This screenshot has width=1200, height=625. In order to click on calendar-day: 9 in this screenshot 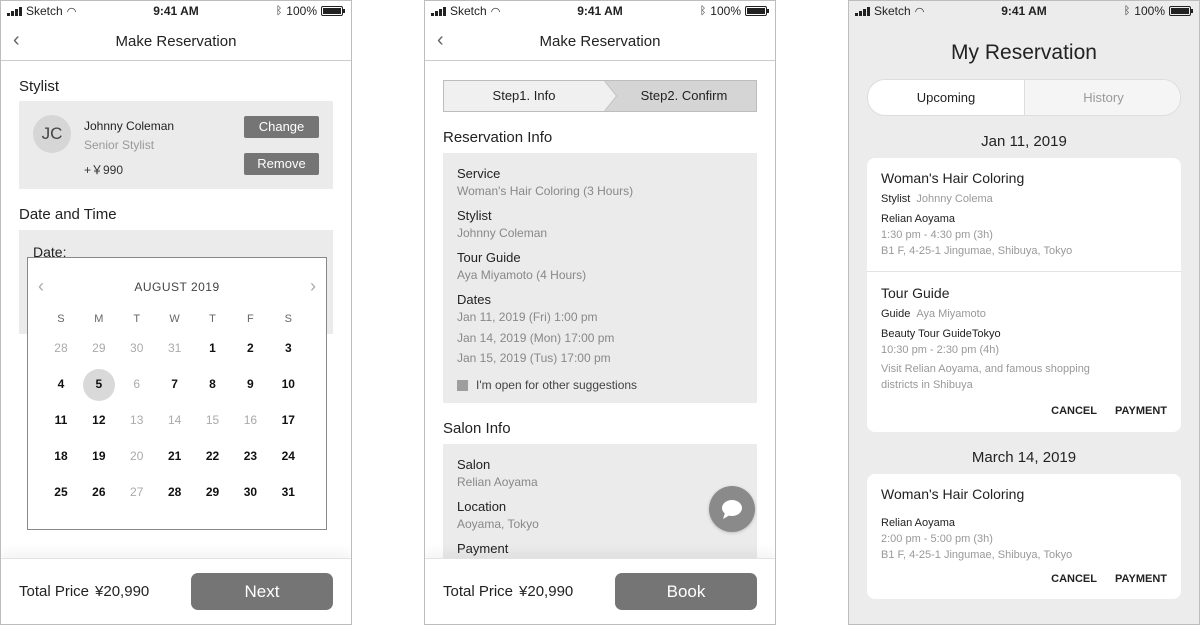, I will do `click(250, 384)`.